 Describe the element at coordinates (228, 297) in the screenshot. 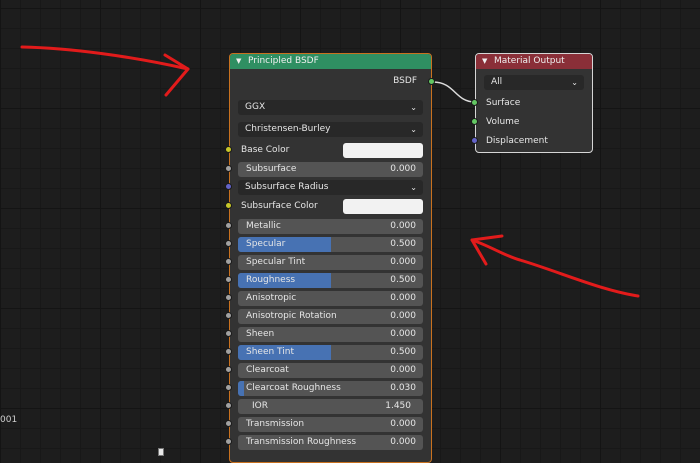

I see `anisotropic-socket` at that location.